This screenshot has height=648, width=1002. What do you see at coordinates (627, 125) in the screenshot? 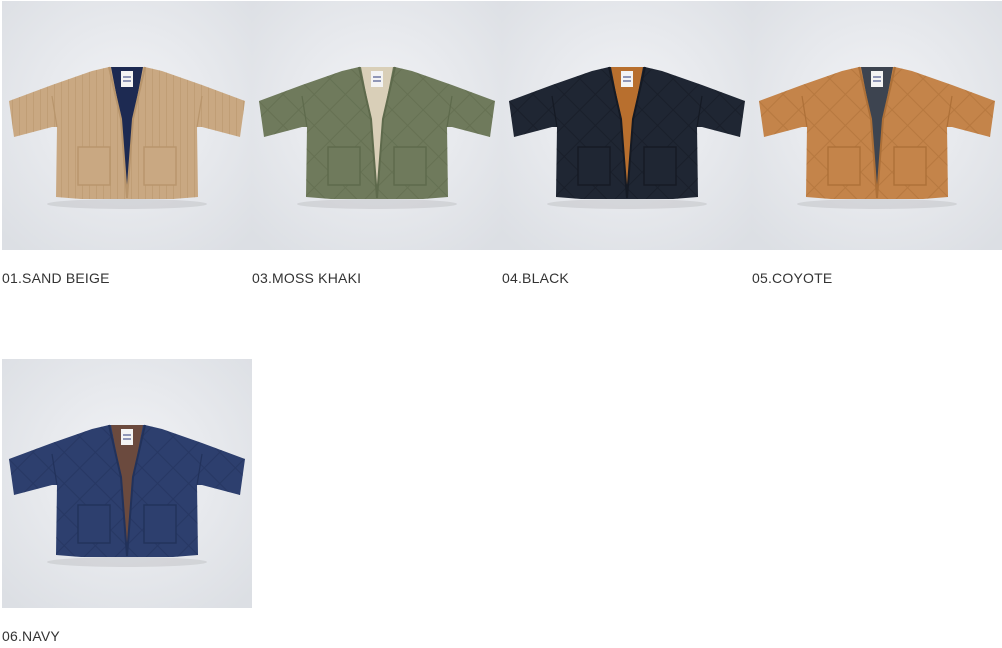
I see `jacket-image-black` at bounding box center [627, 125].